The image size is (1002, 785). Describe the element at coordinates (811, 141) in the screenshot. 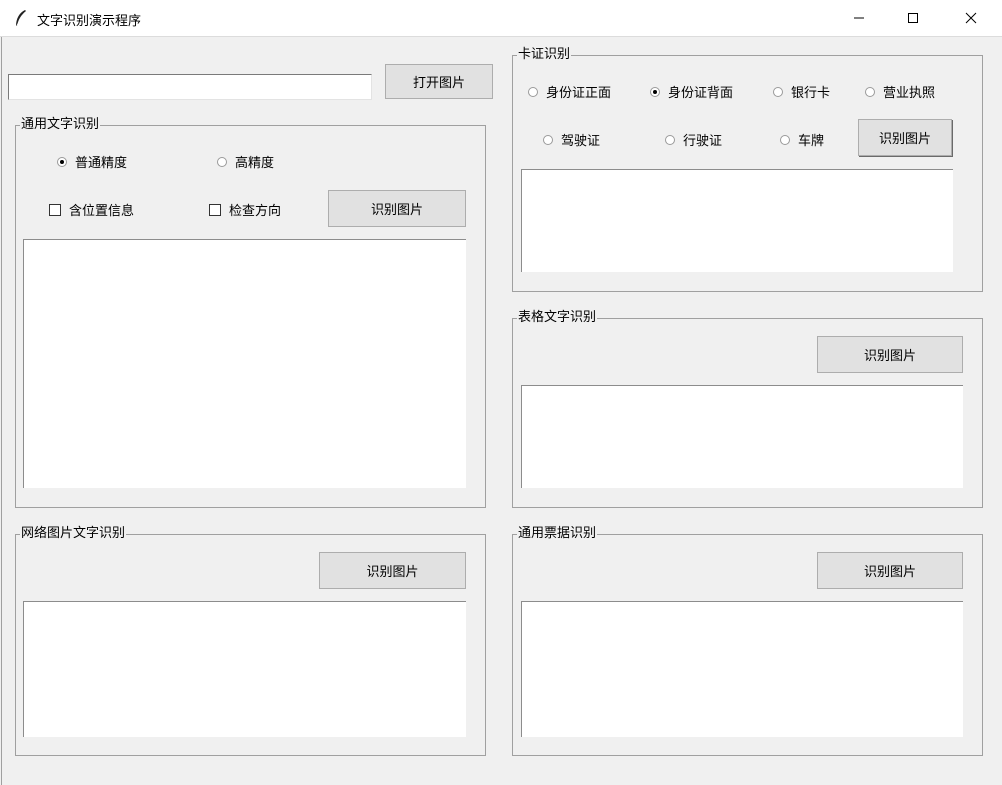

I see `radio-license-plate-label: 车牌` at that location.